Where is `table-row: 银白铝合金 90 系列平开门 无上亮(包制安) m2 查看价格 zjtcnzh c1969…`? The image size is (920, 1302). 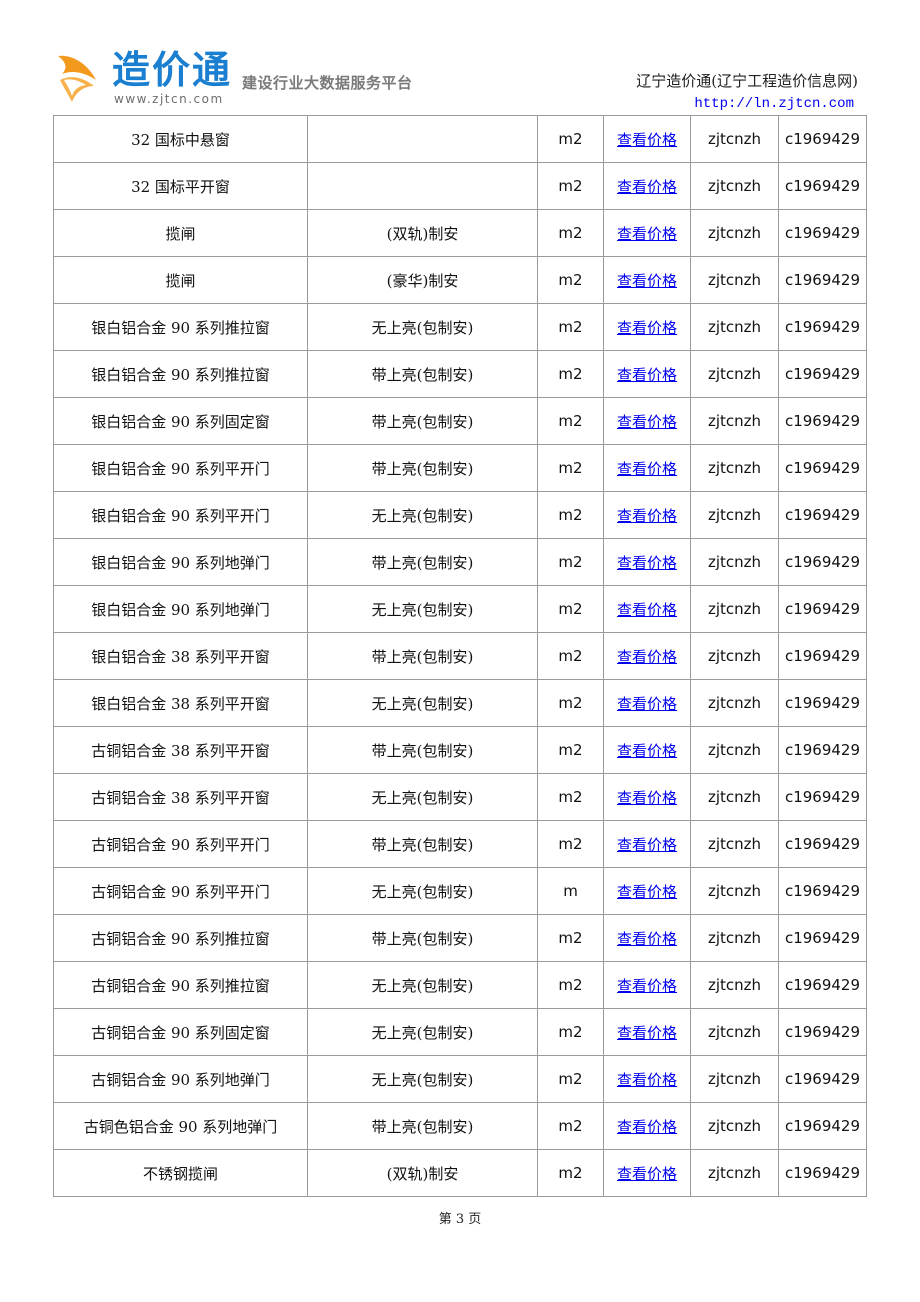
table-row: 银白铝合金 90 系列平开门 无上亮(包制安) m2 查看价格 zjtcnzh c1969… is located at coordinates (460, 515).